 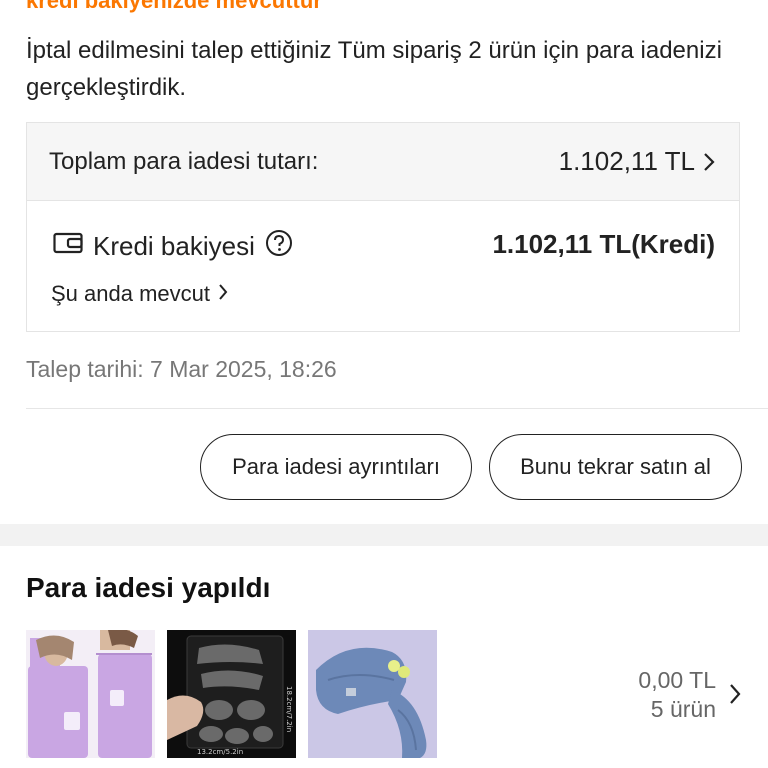 I want to click on total-refund-amount: 1.102,11 TL, so click(x=626, y=161).